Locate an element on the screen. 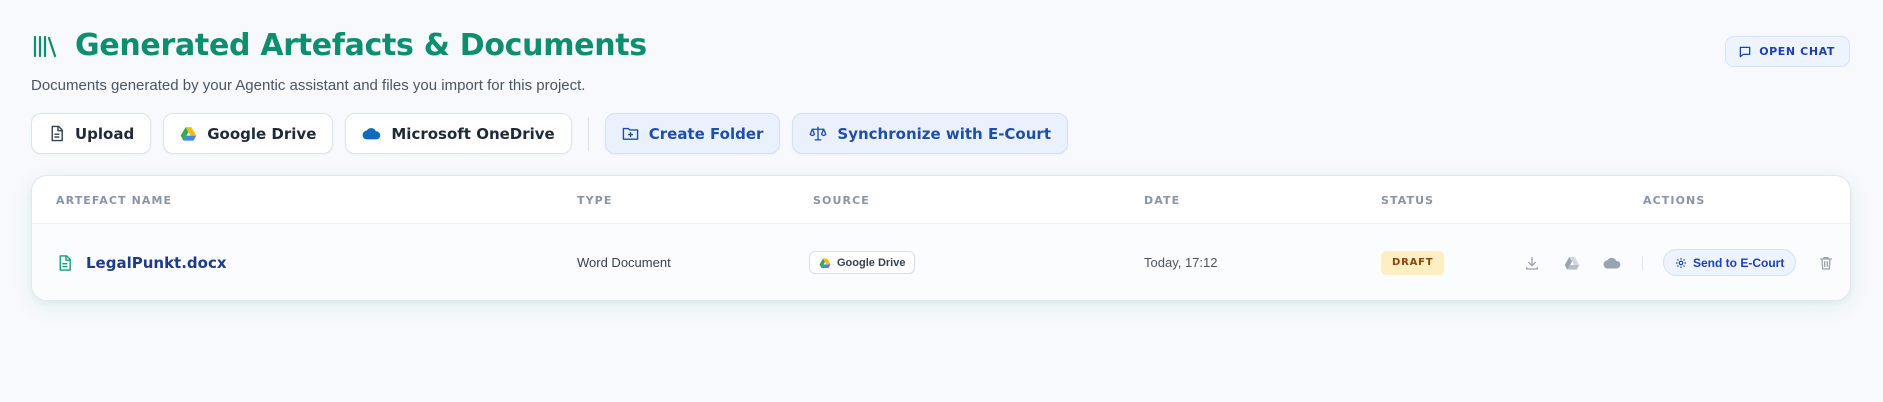  send-to-ecourt-button: Send to E-Court is located at coordinates (1730, 262).